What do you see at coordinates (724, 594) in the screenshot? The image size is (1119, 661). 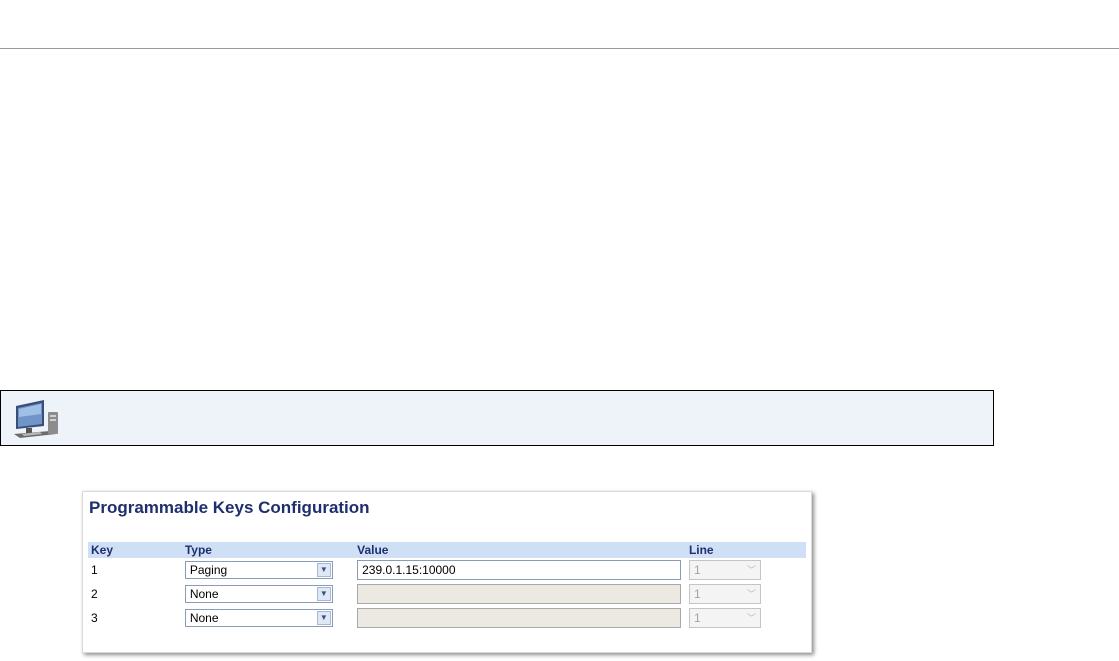 I see `line-select-key-2: 1 ﹀` at bounding box center [724, 594].